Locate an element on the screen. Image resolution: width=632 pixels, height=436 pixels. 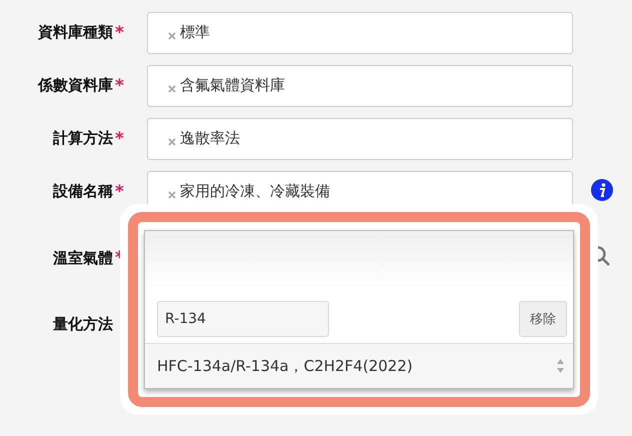
select-field: 逸散率法 is located at coordinates (360, 139).